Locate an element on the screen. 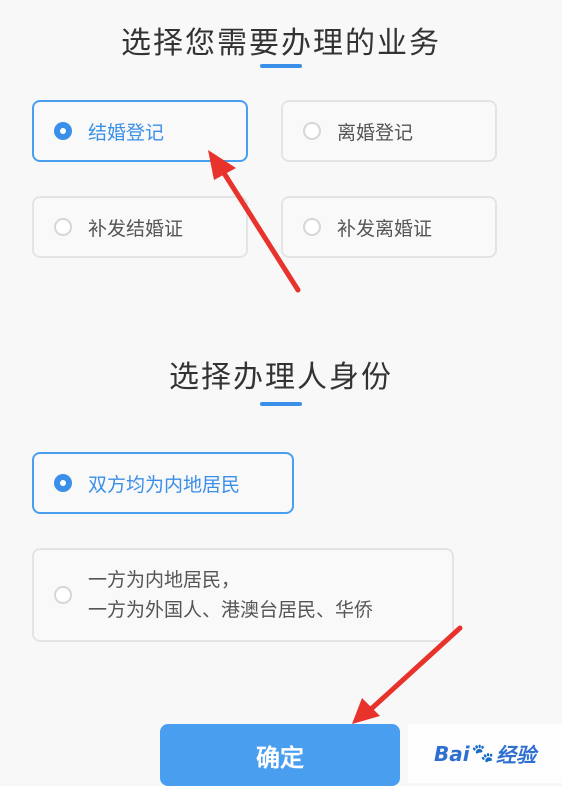  paw-icon: 🐾 is located at coordinates (483, 753).